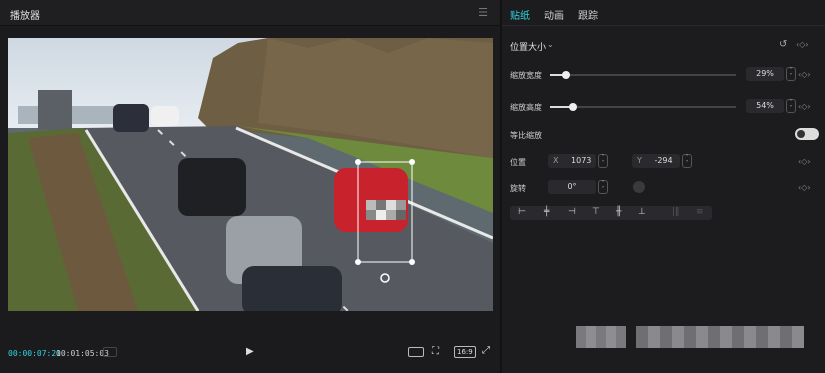  What do you see at coordinates (528, 48) in the screenshot?
I see `section-title: 位置大小` at bounding box center [528, 48].